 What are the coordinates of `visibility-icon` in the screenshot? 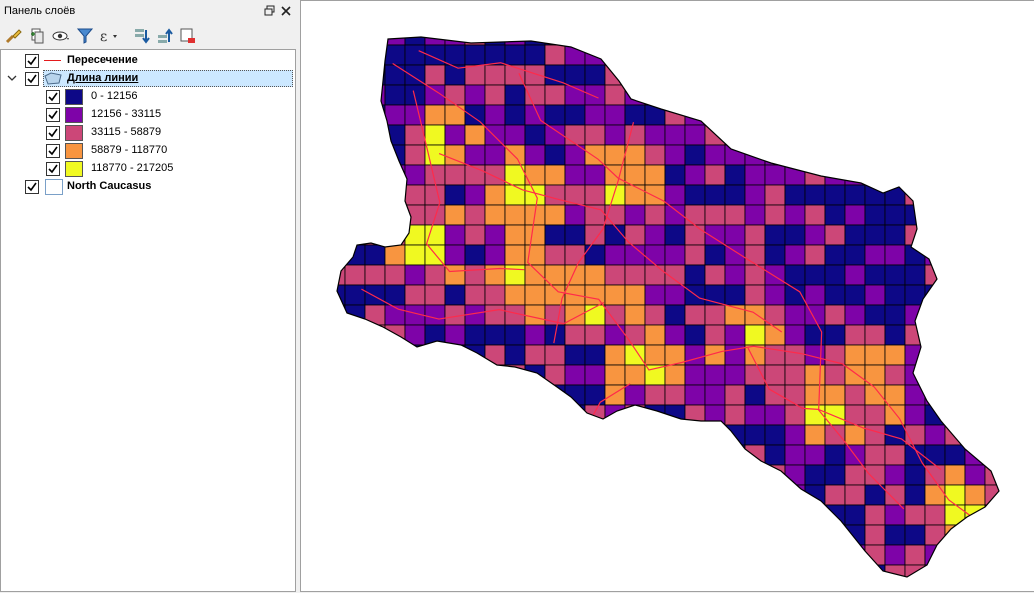 It's located at (61, 36).